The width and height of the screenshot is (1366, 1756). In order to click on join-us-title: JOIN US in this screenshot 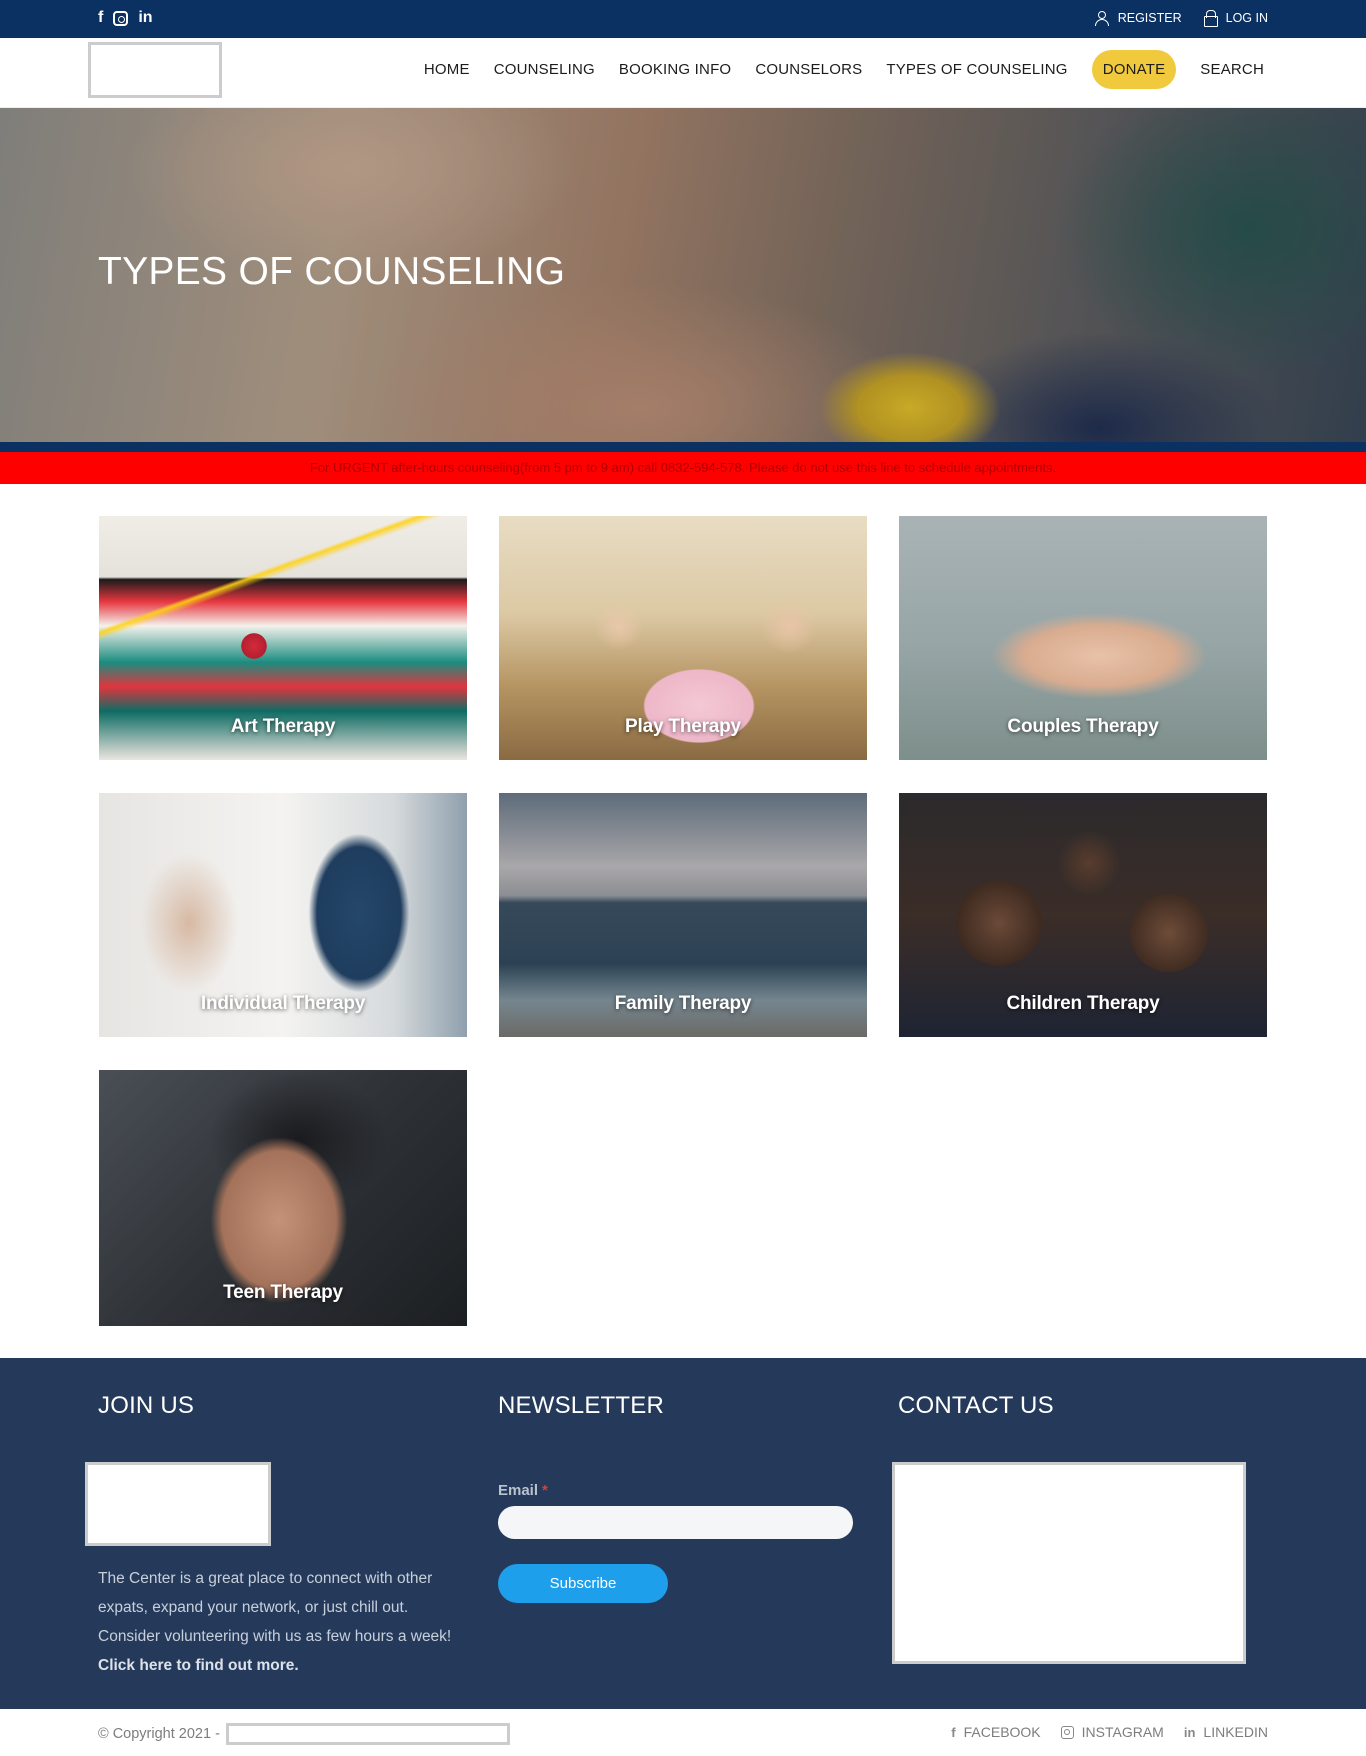, I will do `click(146, 1405)`.